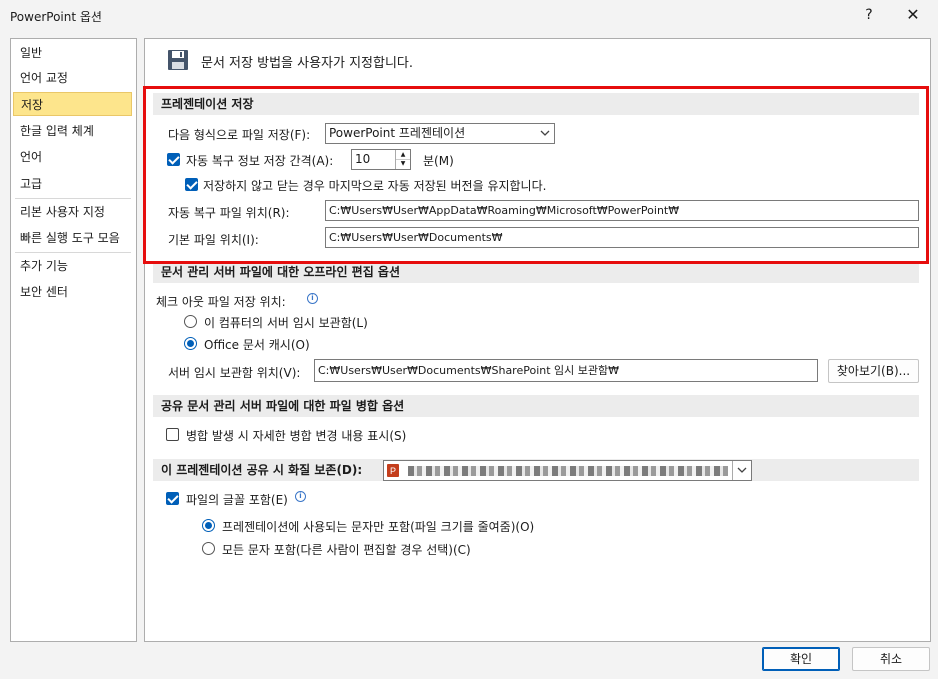 This screenshot has width=938, height=679. I want to click on svg-text: P, so click(393, 471).